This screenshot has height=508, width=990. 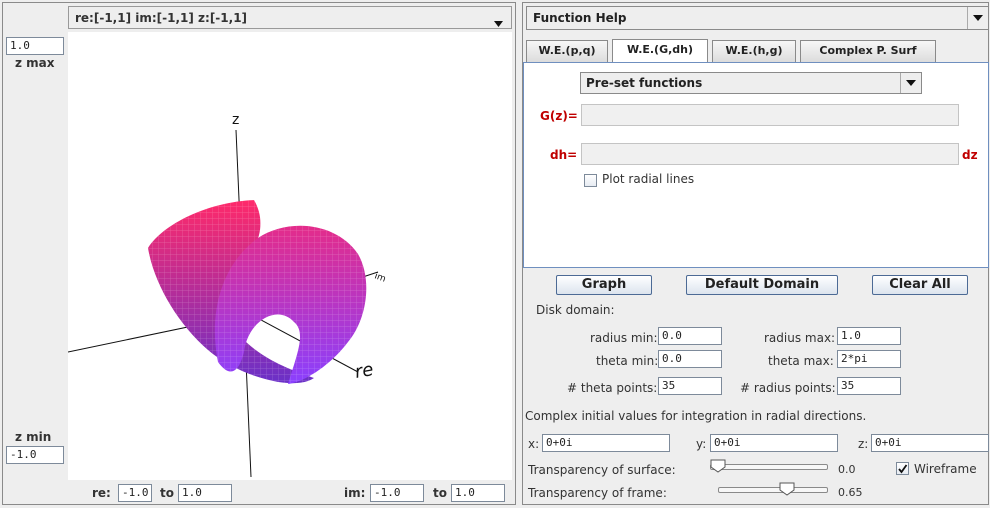 What do you see at coordinates (788, 388) in the screenshot?
I see `radius-points-label: # radius points:` at bounding box center [788, 388].